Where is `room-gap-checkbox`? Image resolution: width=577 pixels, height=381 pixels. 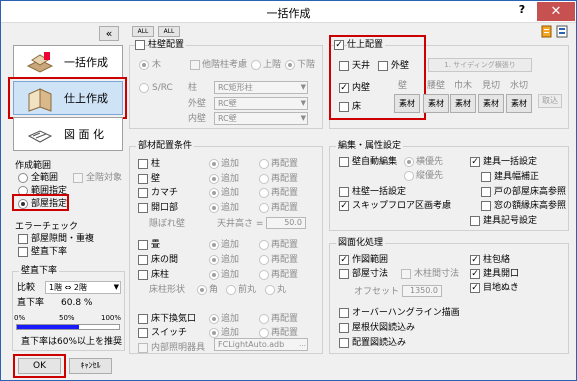
room-gap-checkbox is located at coordinates (23, 239).